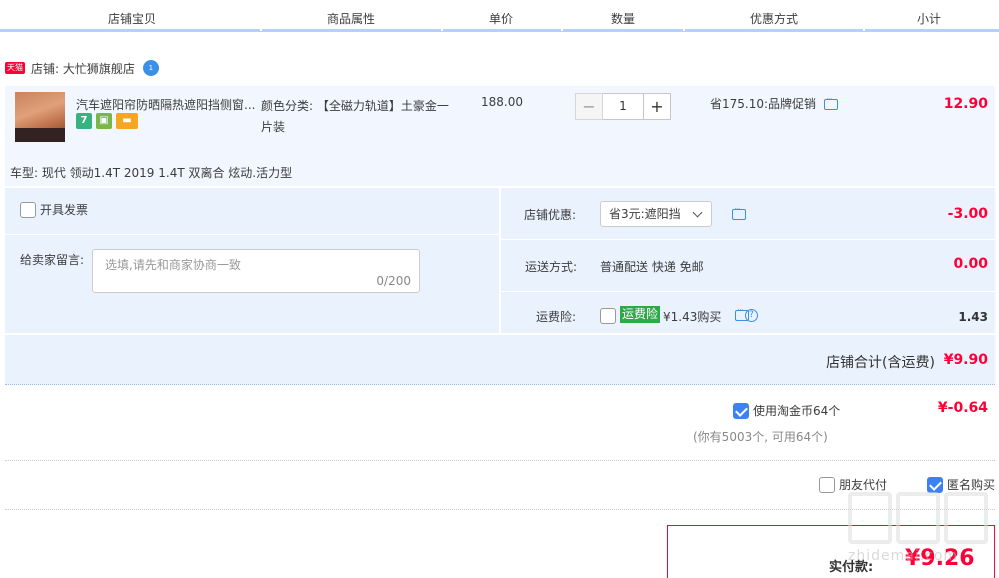  I want to click on message-placeholder: 选填,请先和商家协商一致, so click(173, 265).